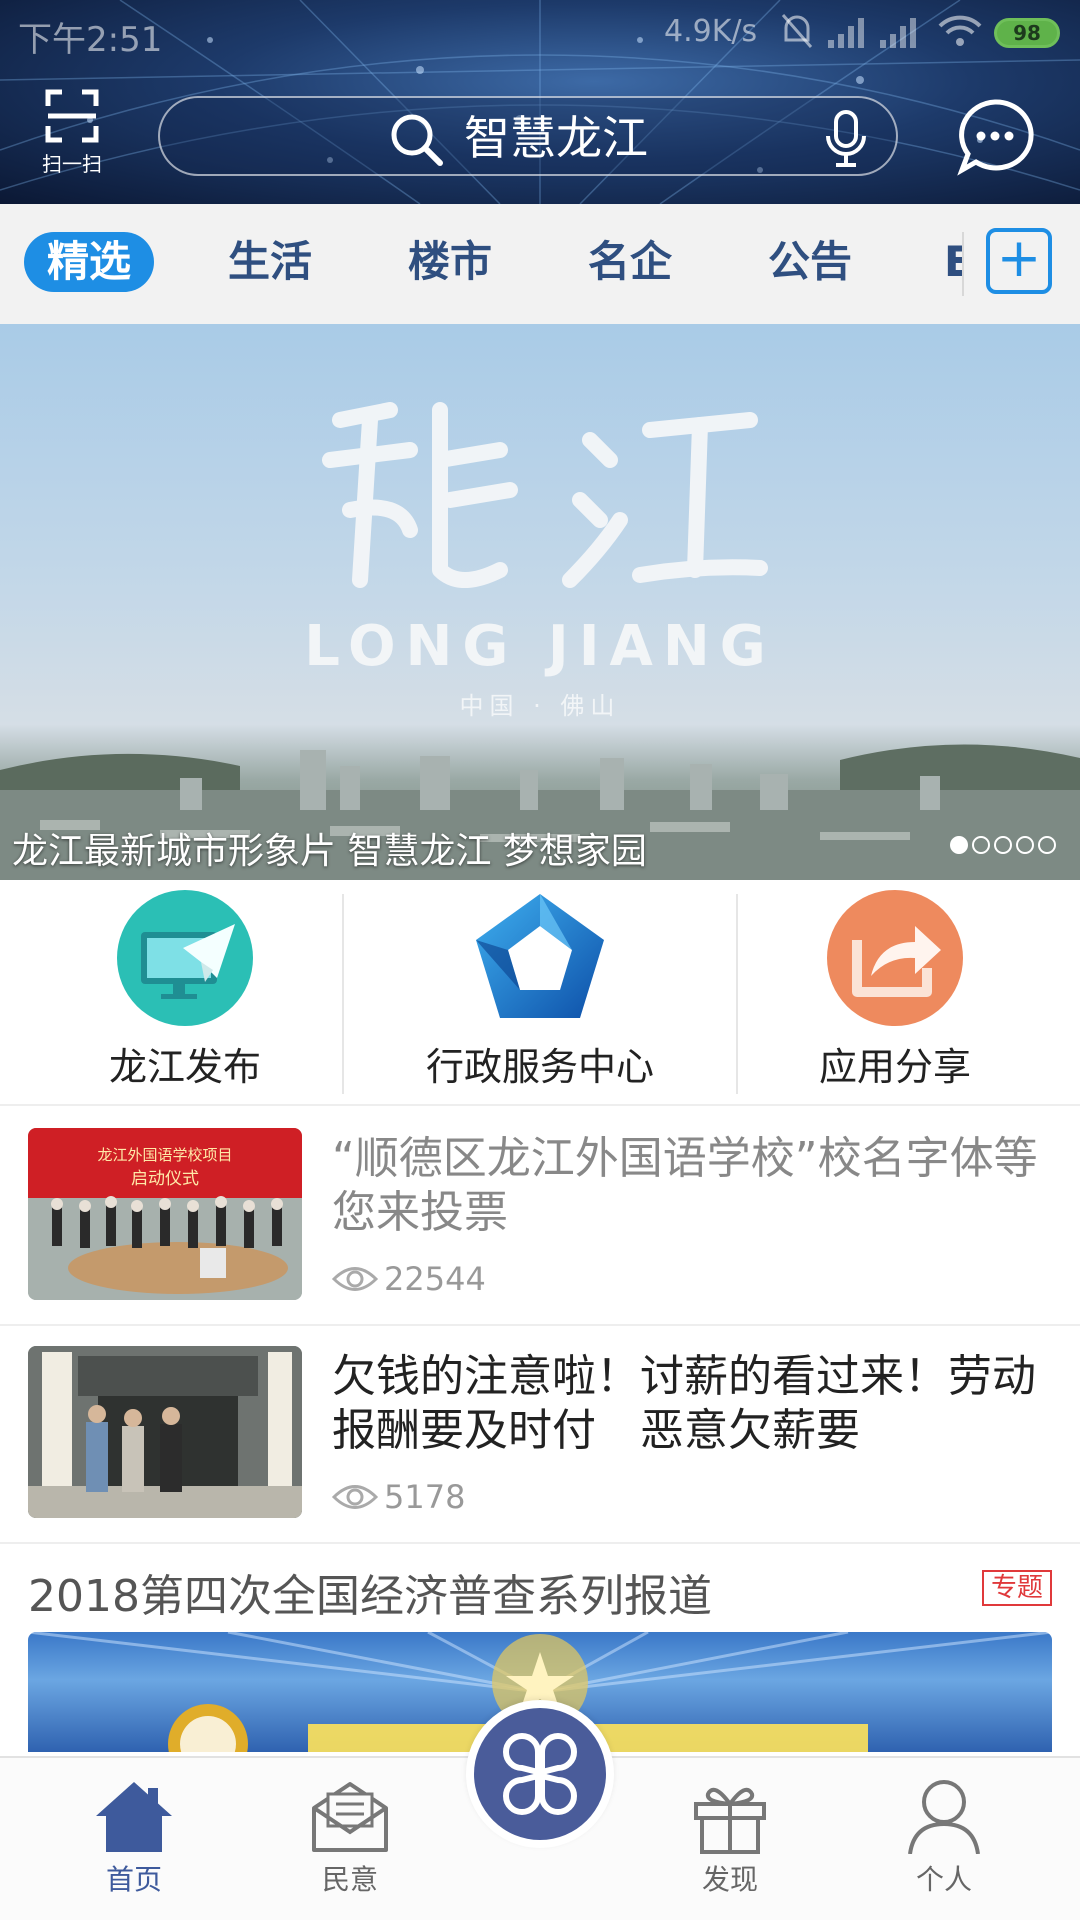 This screenshot has width=1080, height=1920. I want to click on nav-home: 首页, so click(134, 1838).